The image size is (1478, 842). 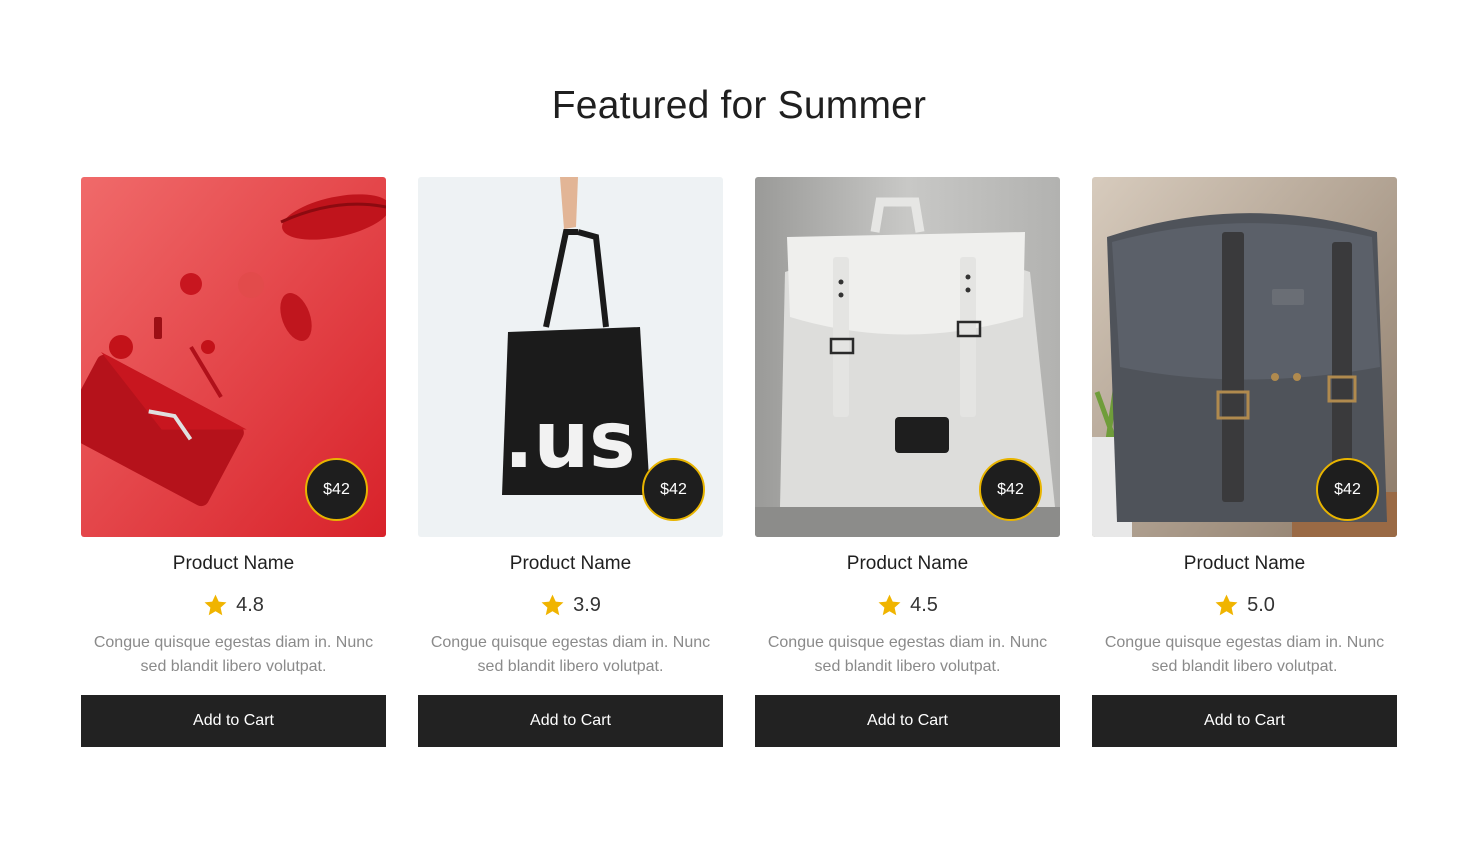 I want to click on product-rating: 4.5, so click(x=907, y=605).